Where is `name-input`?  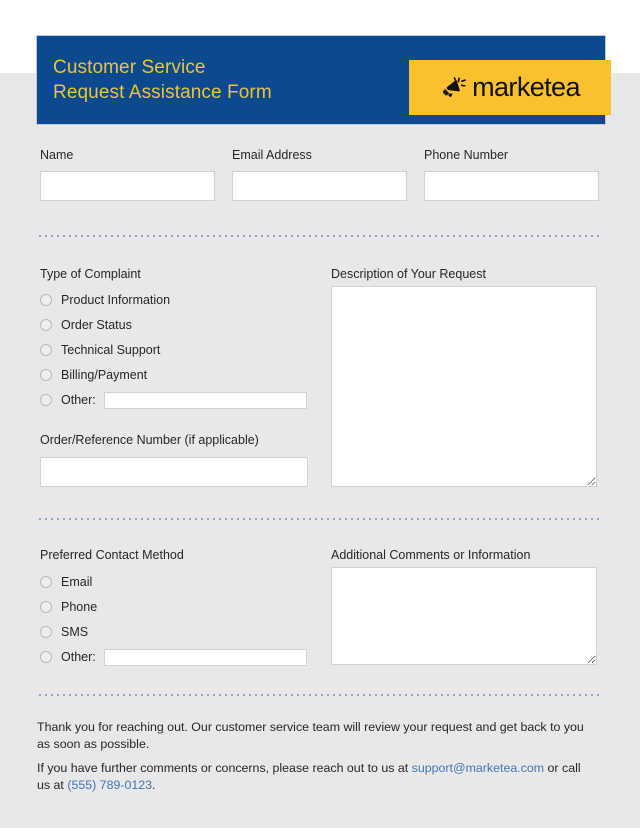
name-input is located at coordinates (127, 186).